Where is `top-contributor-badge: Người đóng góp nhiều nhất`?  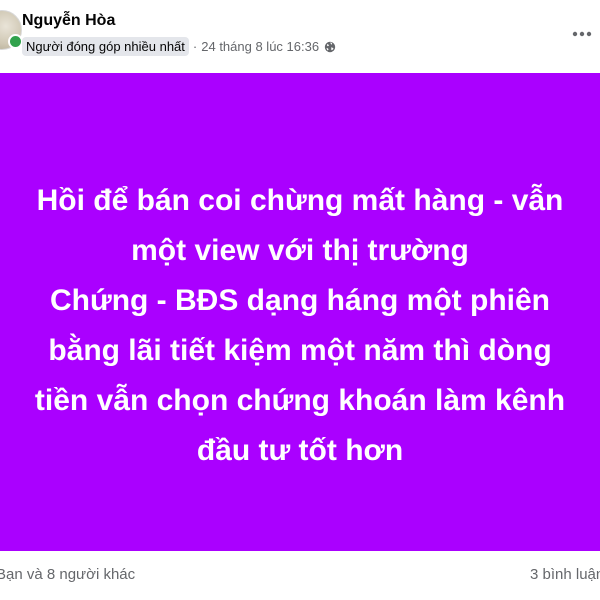 top-contributor-badge: Người đóng góp nhiều nhất is located at coordinates (105, 46).